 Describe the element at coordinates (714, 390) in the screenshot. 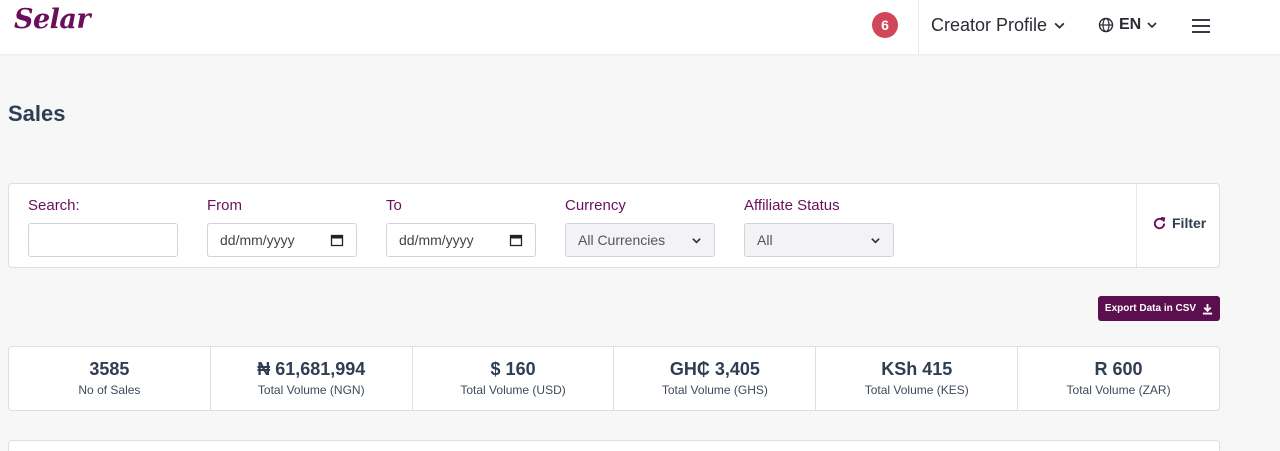

I see `stat-label: Total Volume (GHS)` at that location.